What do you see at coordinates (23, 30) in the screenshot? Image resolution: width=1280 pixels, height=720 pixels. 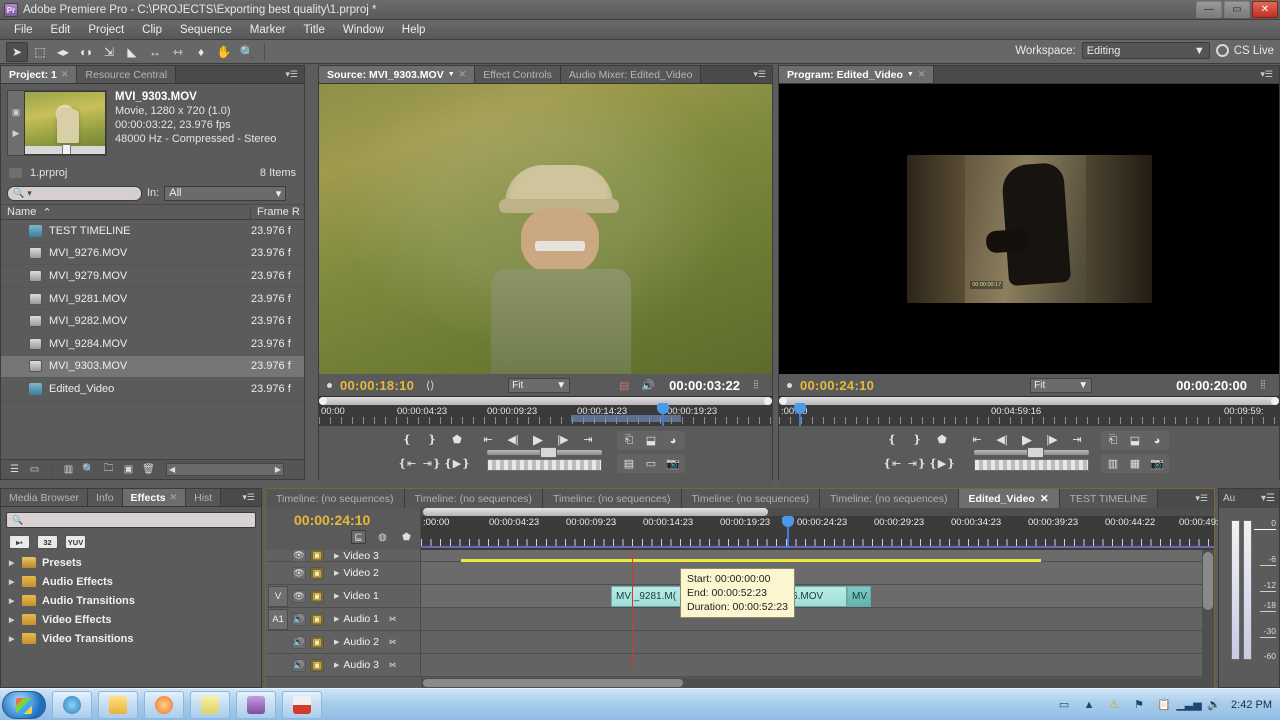 I see `menu-file: File` at bounding box center [23, 30].